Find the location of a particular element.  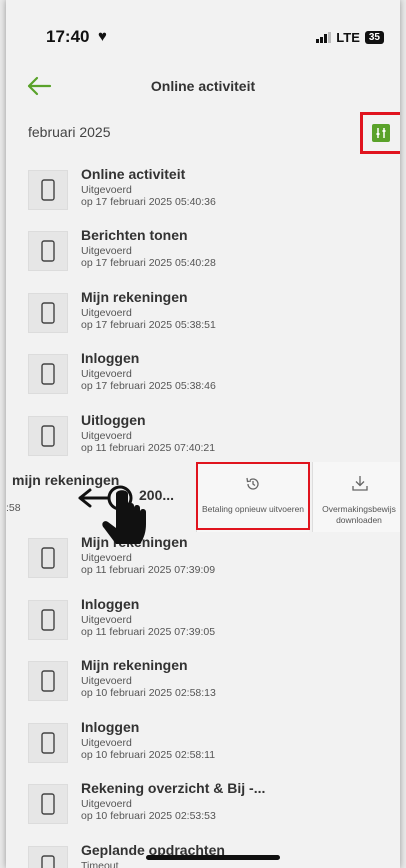

download-proof-label: Overmakingsbewijs downloaden is located at coordinates (359, 514).